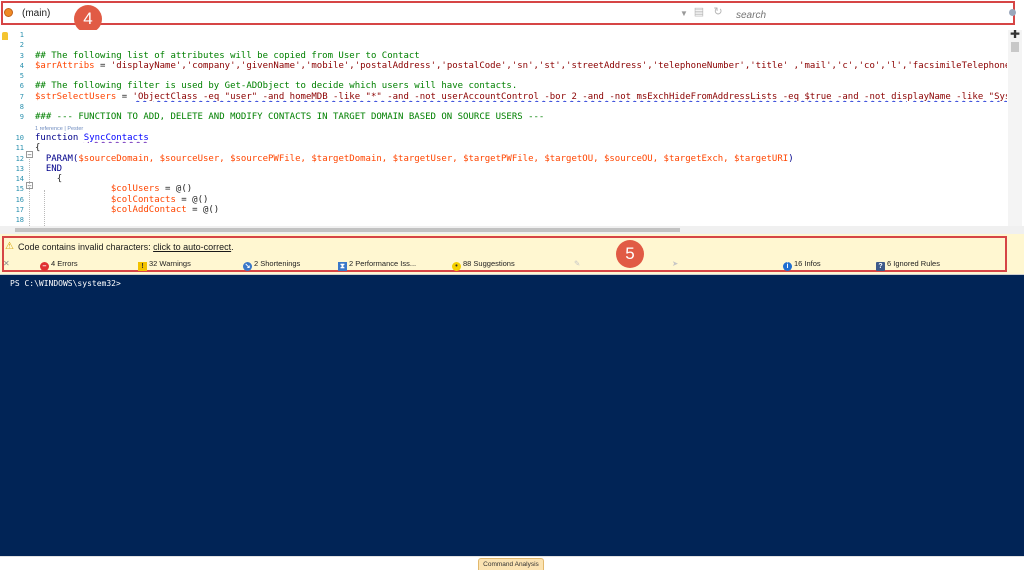  What do you see at coordinates (44, 266) in the screenshot?
I see `error-icon: –` at bounding box center [44, 266].